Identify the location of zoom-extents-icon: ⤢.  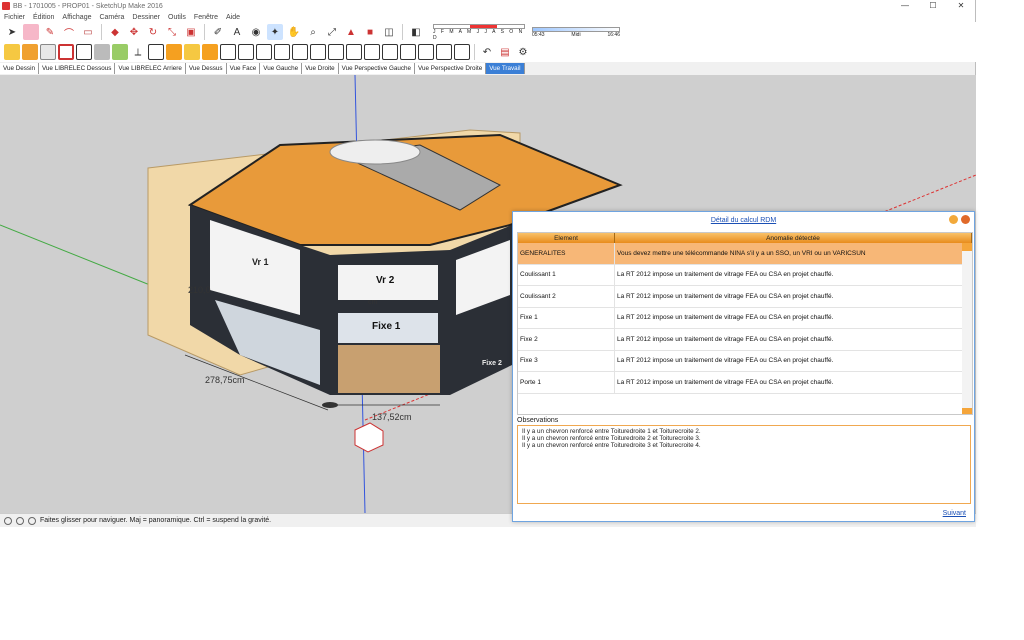
(332, 32).